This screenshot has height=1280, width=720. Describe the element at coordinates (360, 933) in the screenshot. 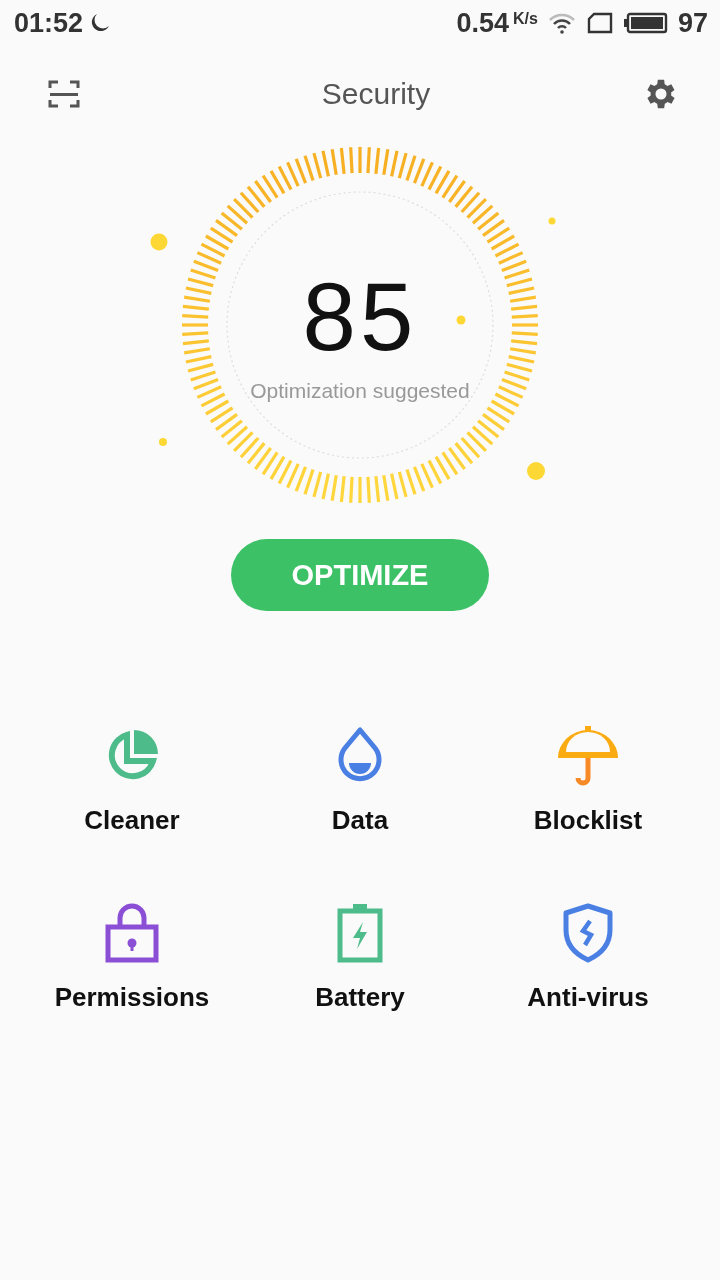

I see `battery-charging-icon` at that location.